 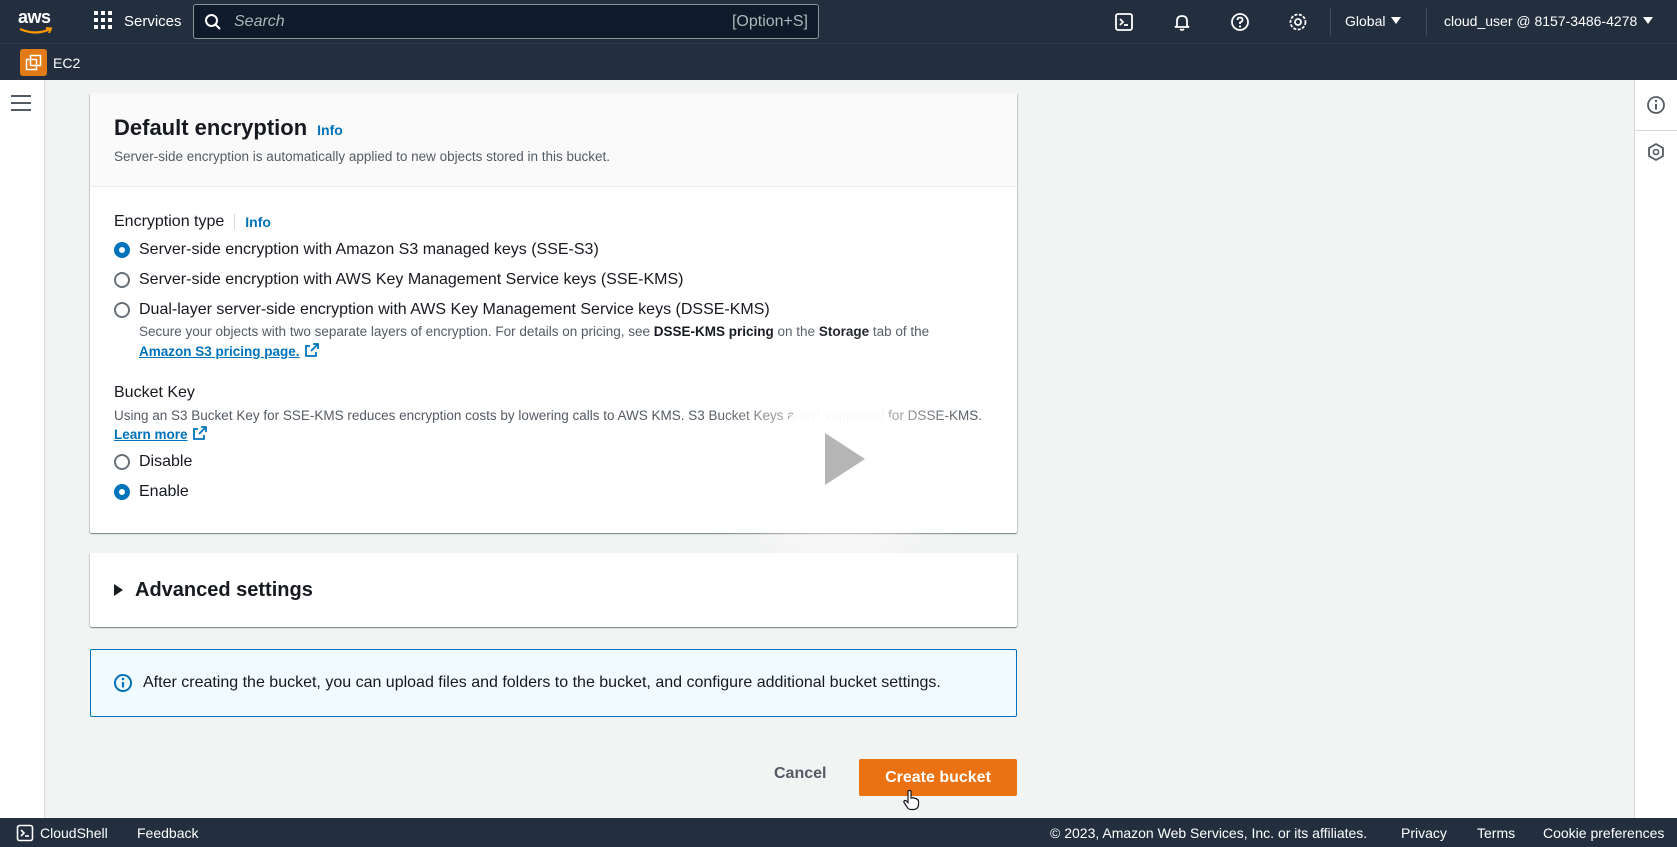 What do you see at coordinates (713, 331) in the screenshot?
I see `desc-bold: DSSE-KMS pricing` at bounding box center [713, 331].